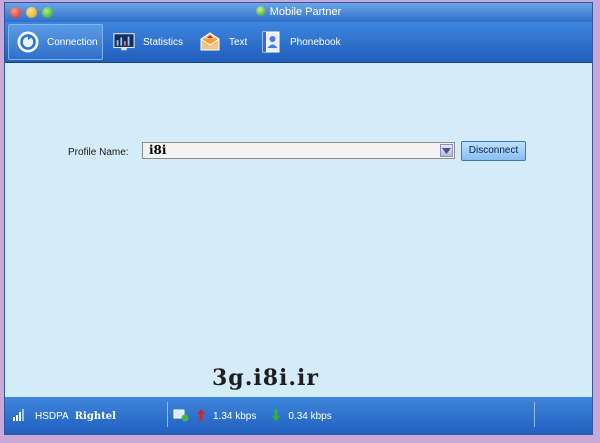 Image resolution: width=600 pixels, height=443 pixels. I want to click on signal-strength-icon, so click(19, 416).